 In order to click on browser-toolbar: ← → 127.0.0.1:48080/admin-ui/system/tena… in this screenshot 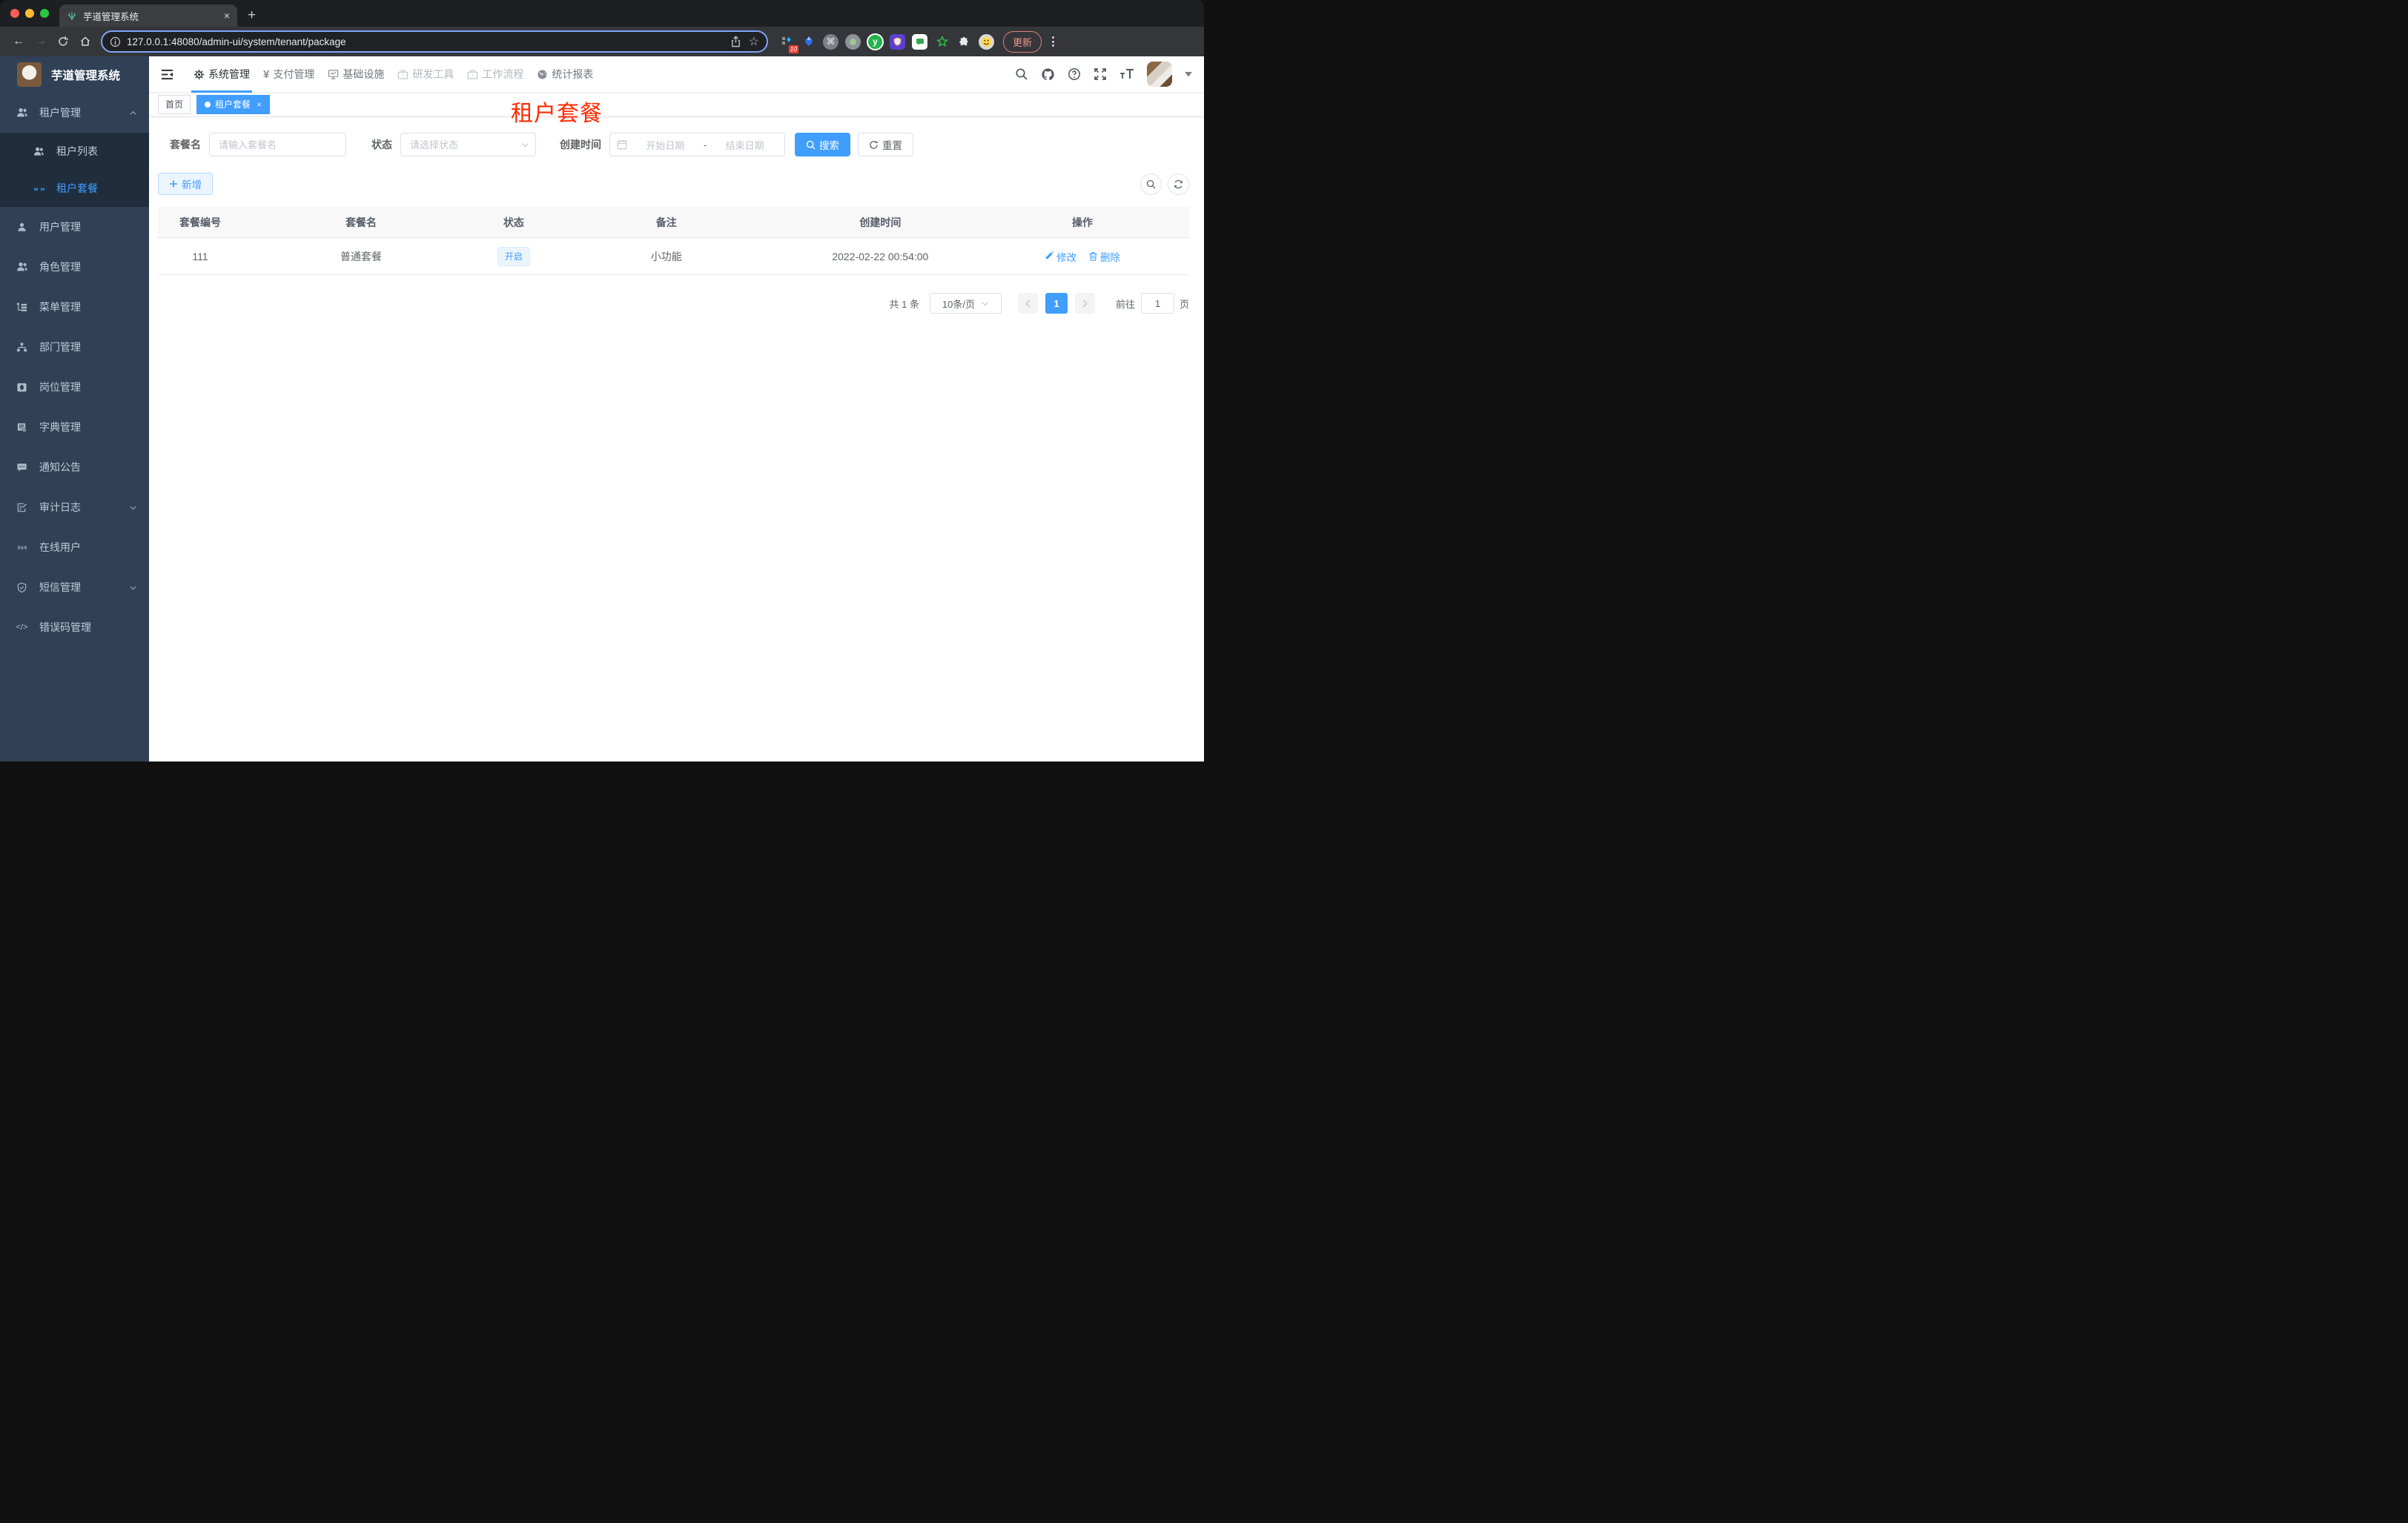, I will do `click(602, 42)`.